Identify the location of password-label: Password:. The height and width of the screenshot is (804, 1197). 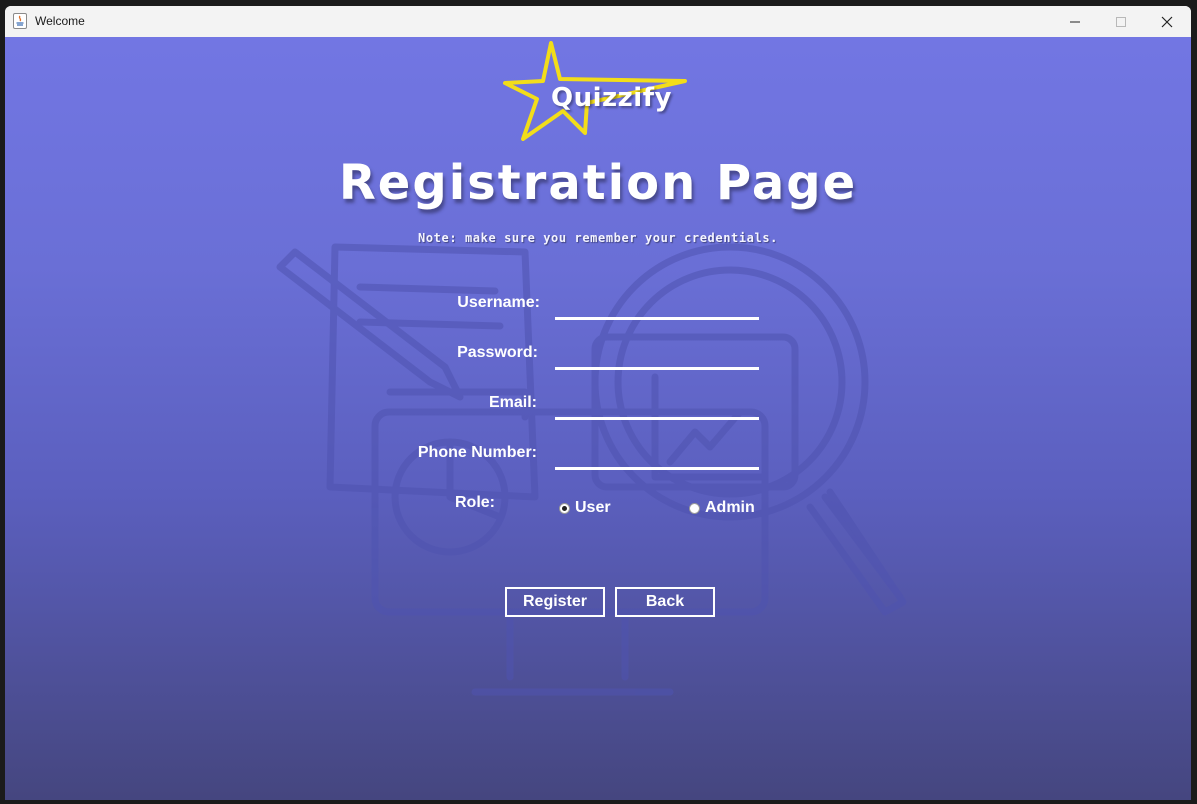
(497, 352).